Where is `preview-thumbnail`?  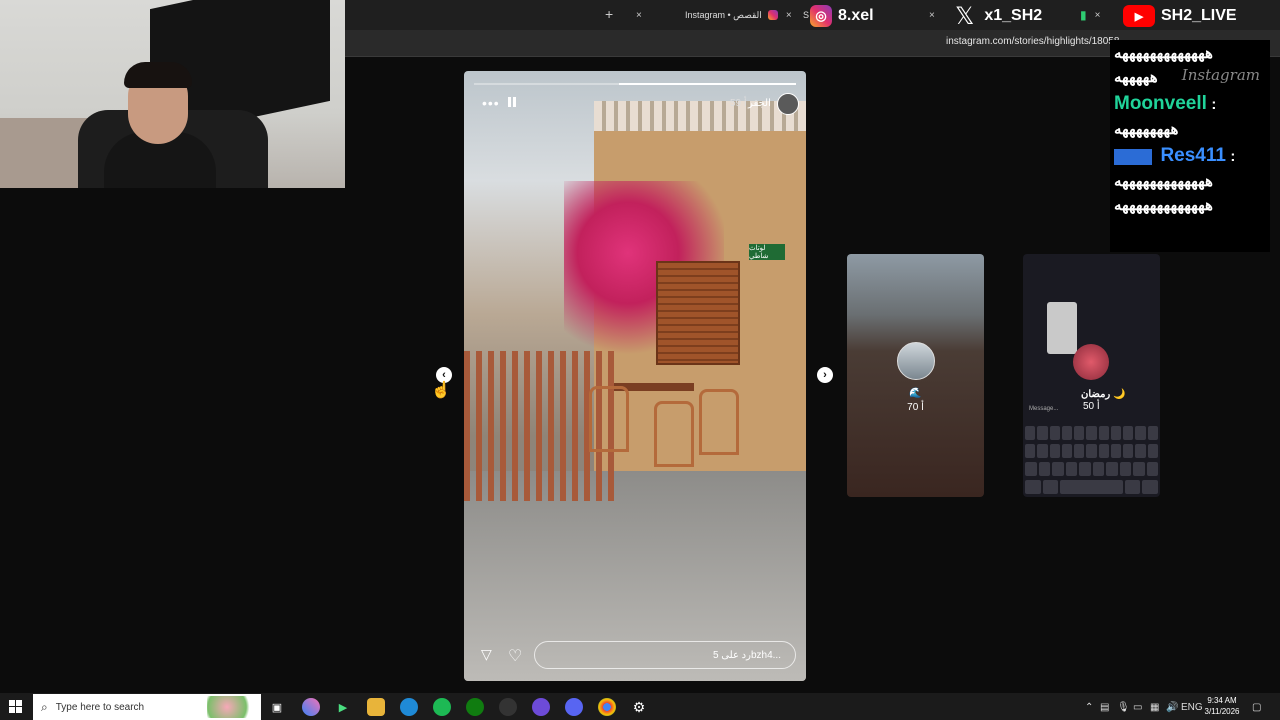 preview-thumbnail is located at coordinates (1062, 328).